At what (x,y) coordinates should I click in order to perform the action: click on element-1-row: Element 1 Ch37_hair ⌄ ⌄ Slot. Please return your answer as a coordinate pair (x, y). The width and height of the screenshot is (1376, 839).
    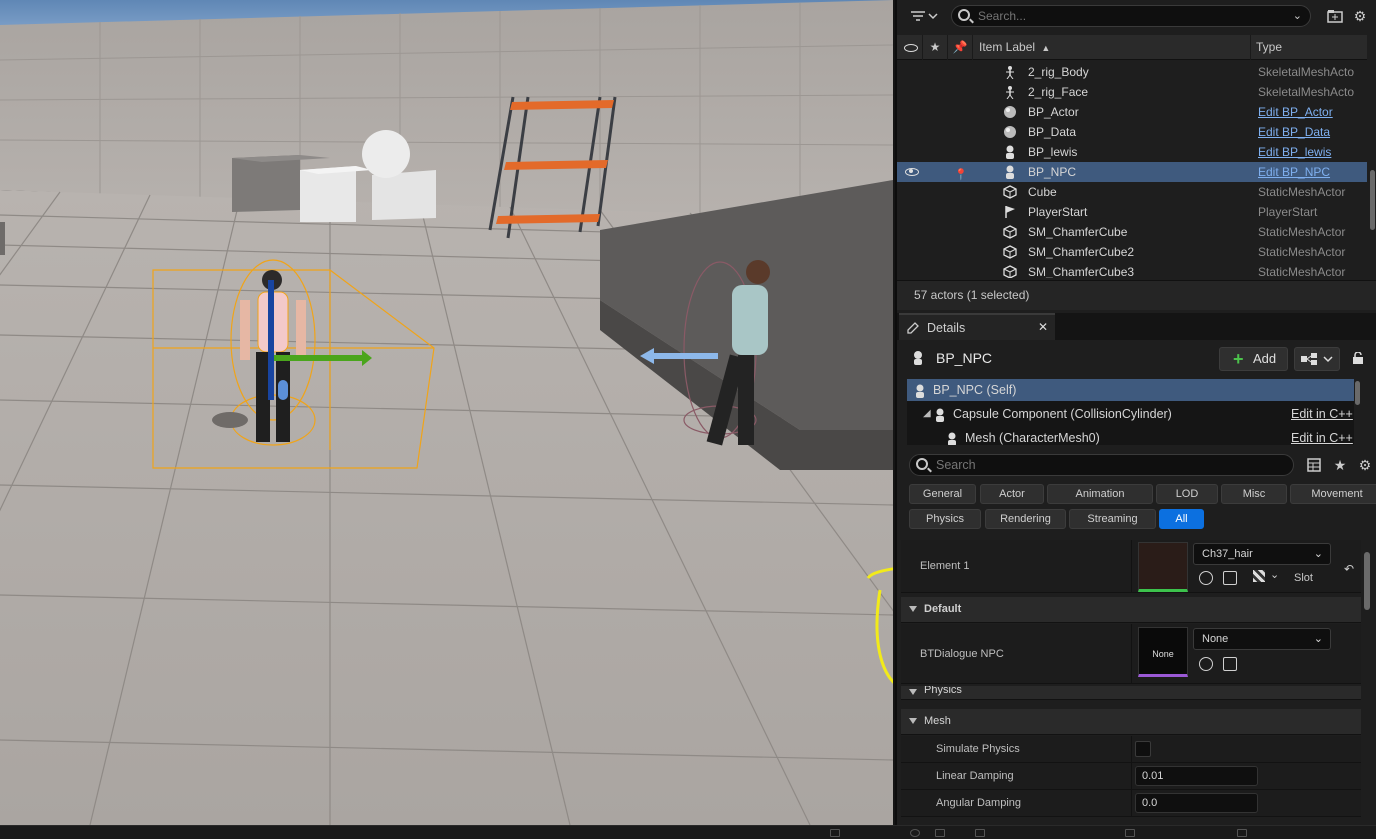
    Looking at the image, I should click on (1131, 566).